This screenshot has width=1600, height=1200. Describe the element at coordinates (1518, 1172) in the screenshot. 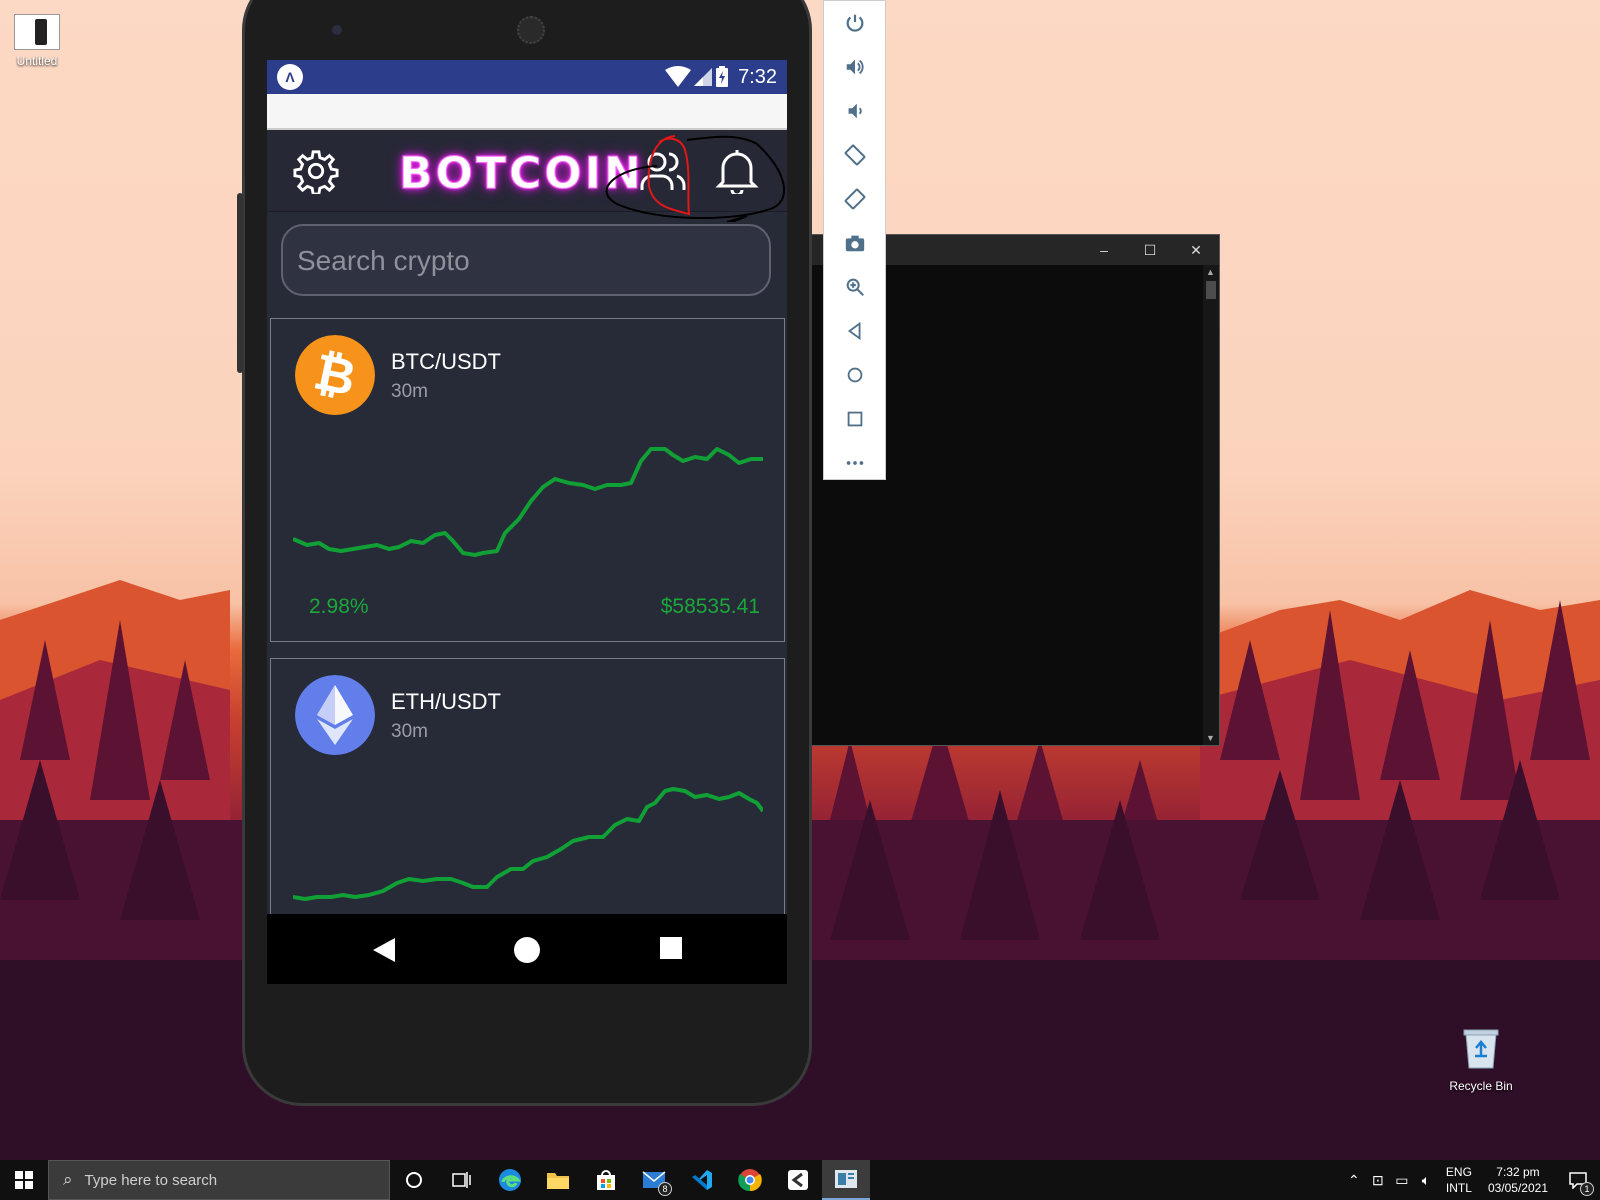

I see `clock-time: 7:32 pm` at that location.